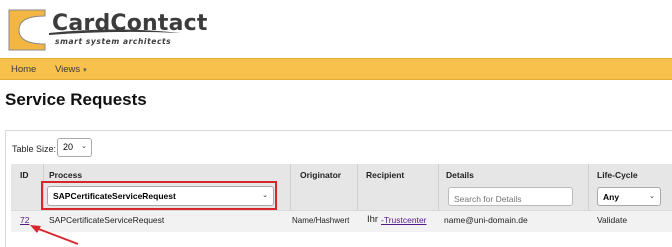 The height and width of the screenshot is (247, 672). I want to click on cardcontact-logo: CardContact smart system architects, so click(106, 28).